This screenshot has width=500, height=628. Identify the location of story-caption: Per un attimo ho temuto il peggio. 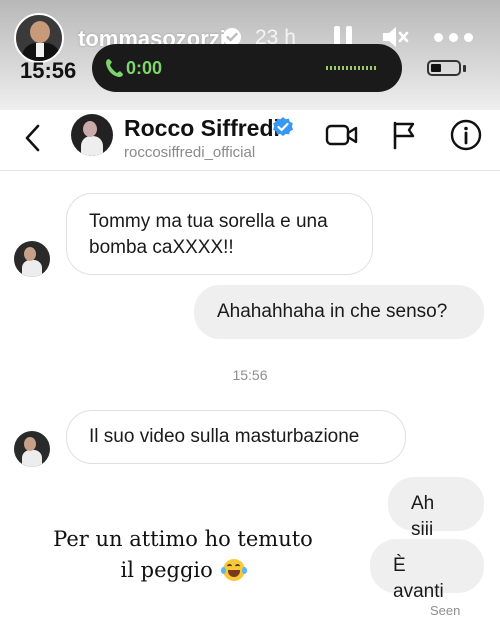
(183, 555).